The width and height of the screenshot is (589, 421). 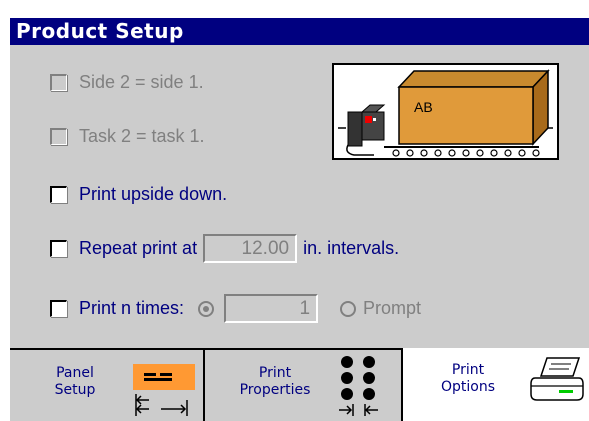 What do you see at coordinates (348, 308) in the screenshot?
I see `prompt-radio` at bounding box center [348, 308].